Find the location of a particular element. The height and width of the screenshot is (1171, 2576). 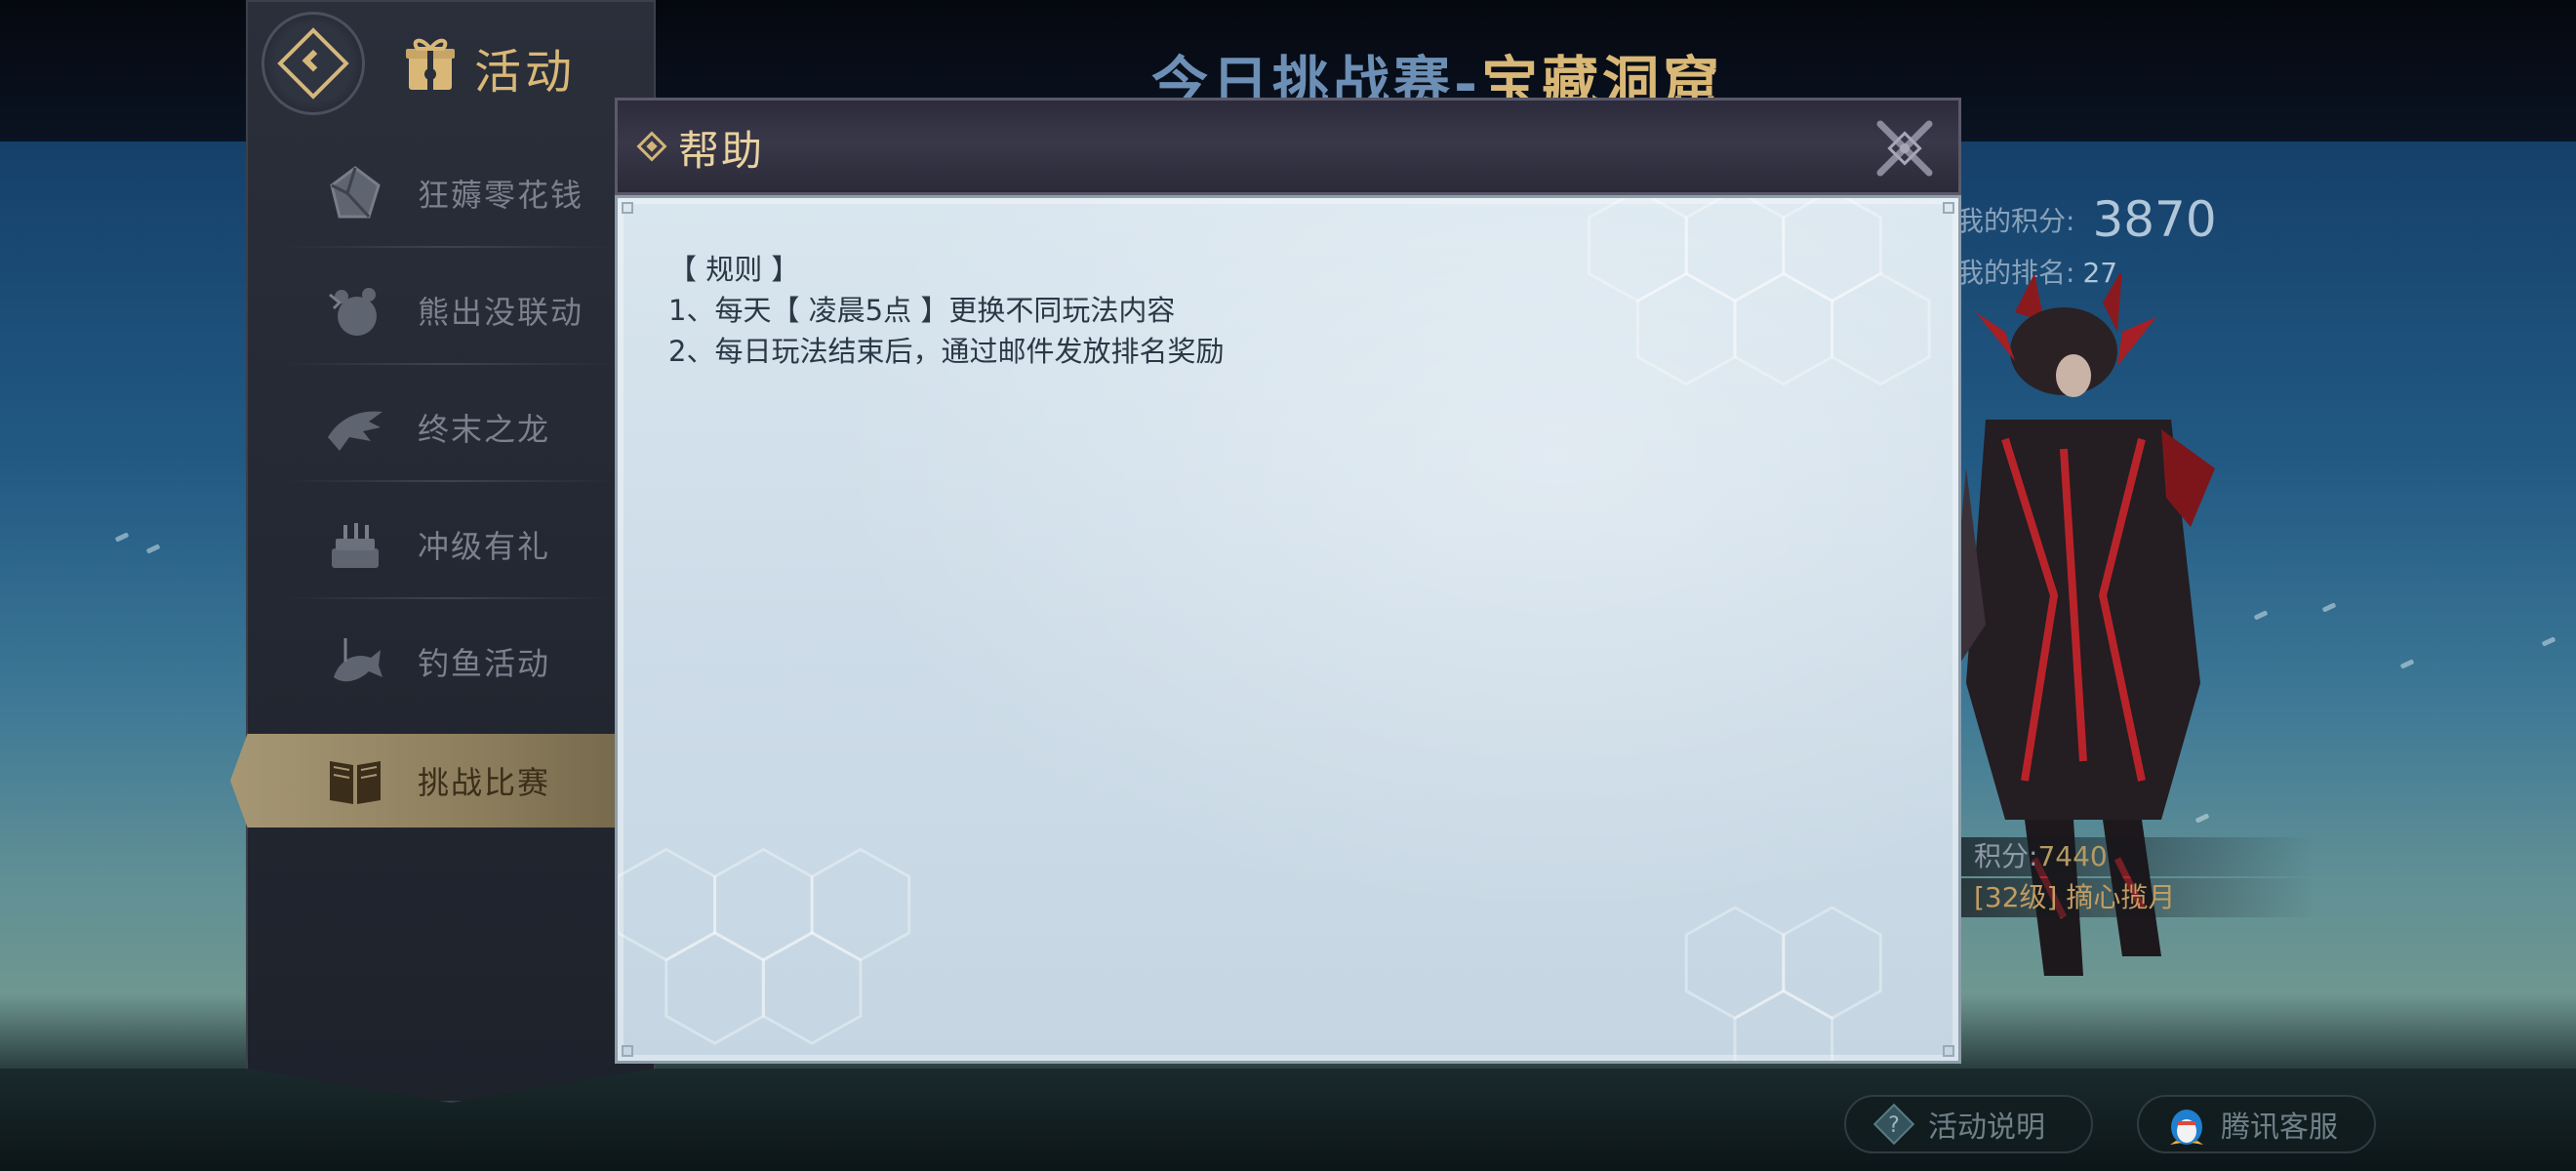

character-score-label: 积分: is located at coordinates (2006, 856).